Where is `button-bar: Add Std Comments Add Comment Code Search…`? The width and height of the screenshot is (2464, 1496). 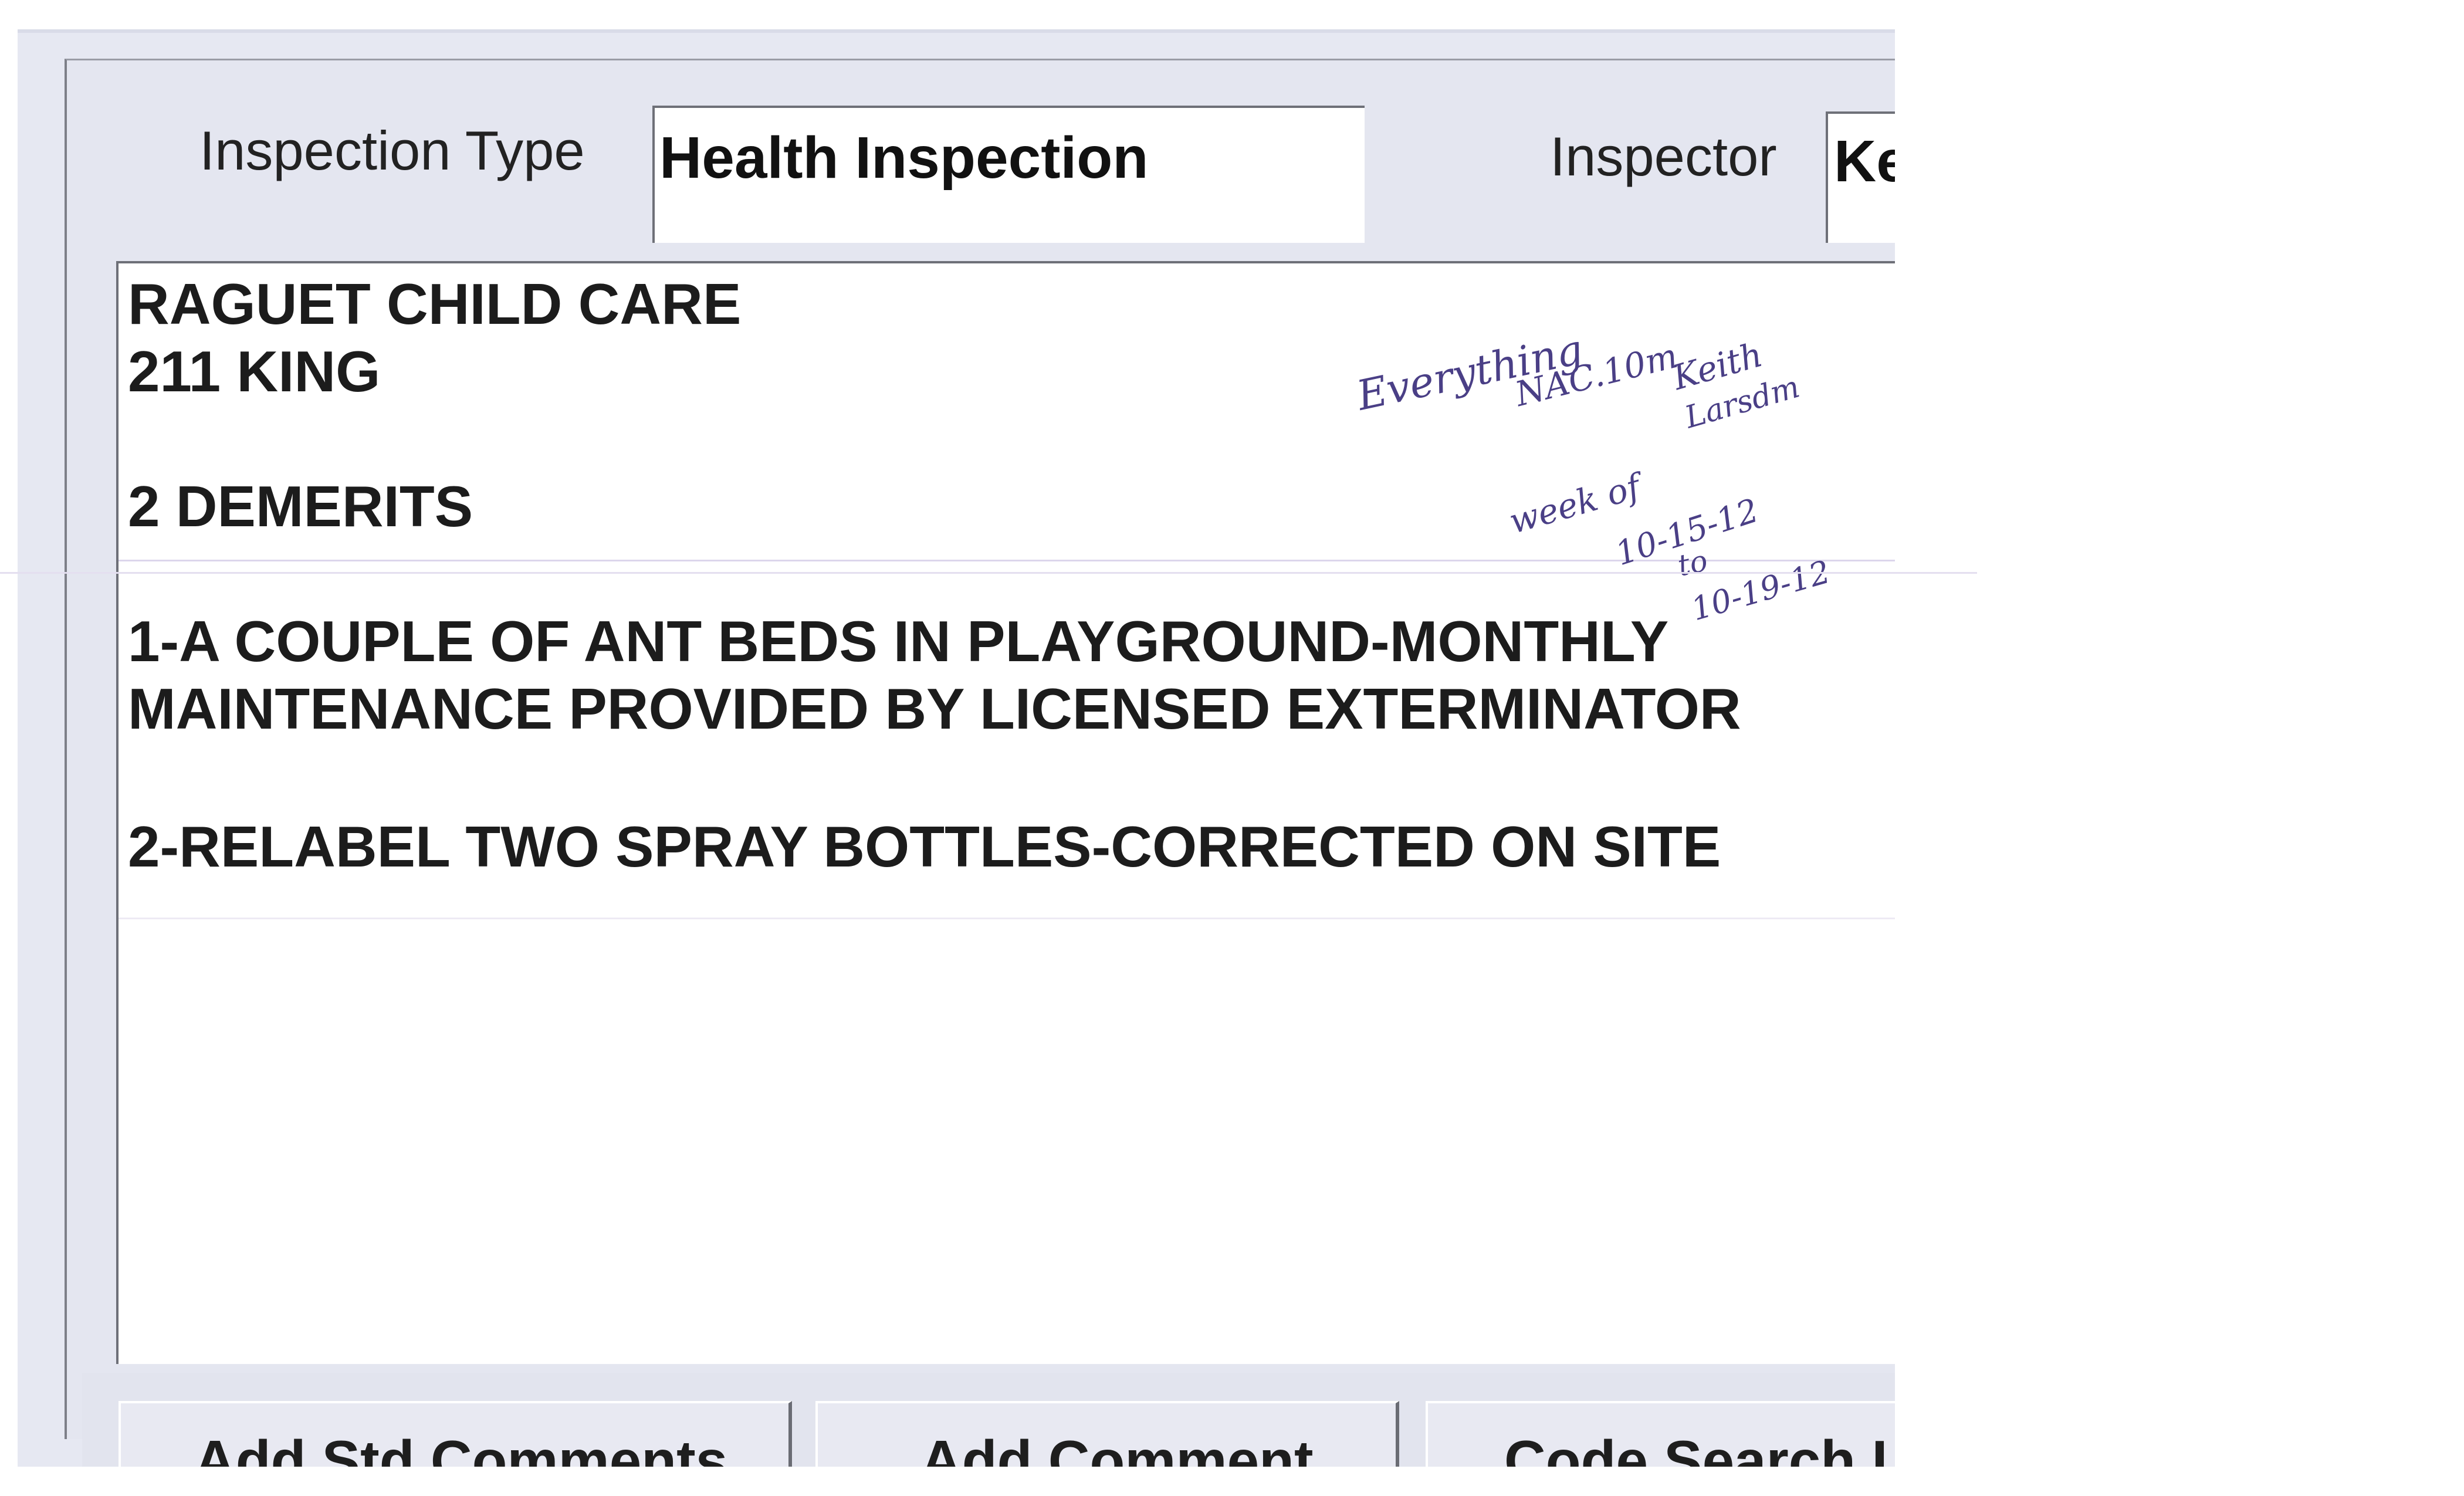 button-bar: Add Std Comments Add Comment Code Search… is located at coordinates (988, 1420).